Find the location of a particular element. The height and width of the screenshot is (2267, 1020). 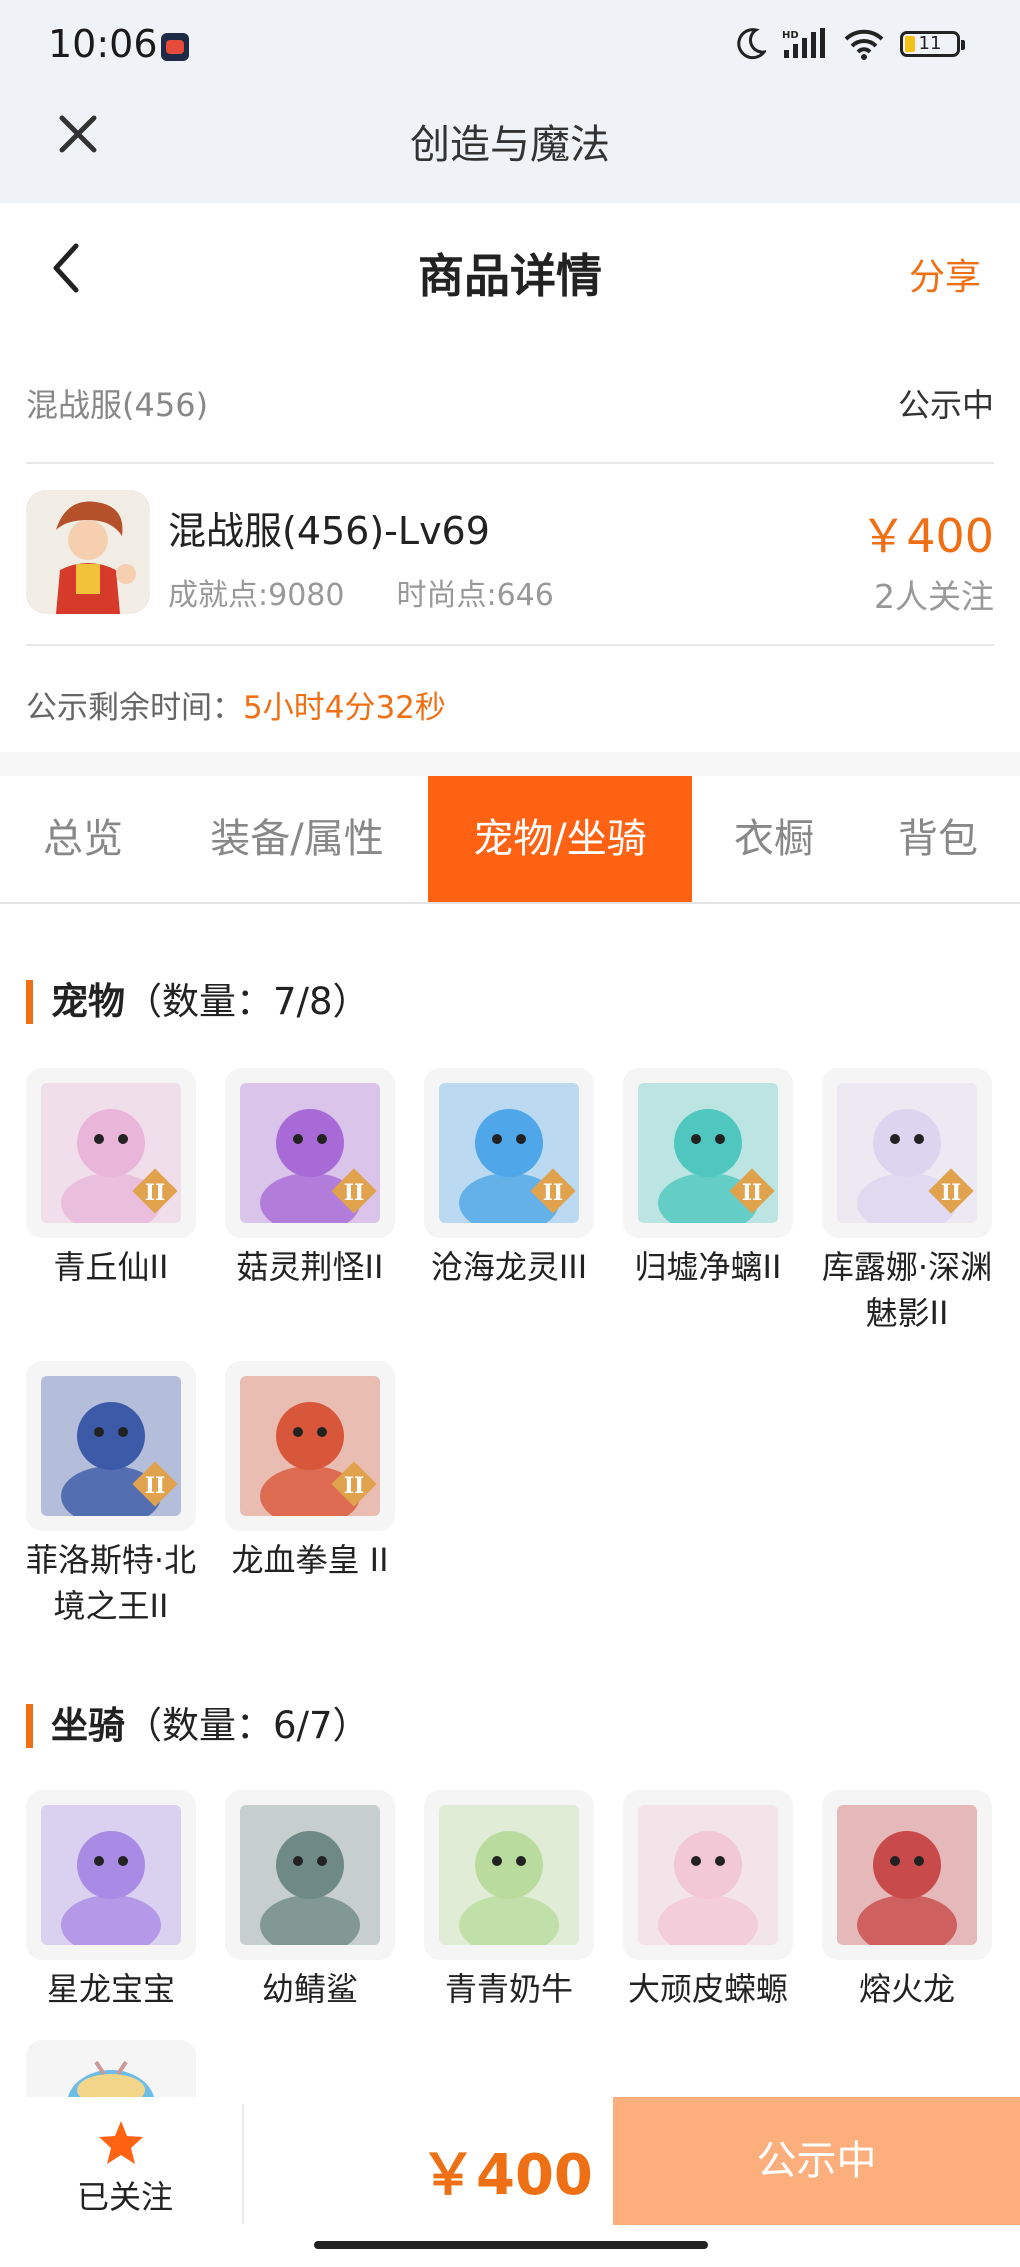

page-title: 商品详情 is located at coordinates (510, 276).